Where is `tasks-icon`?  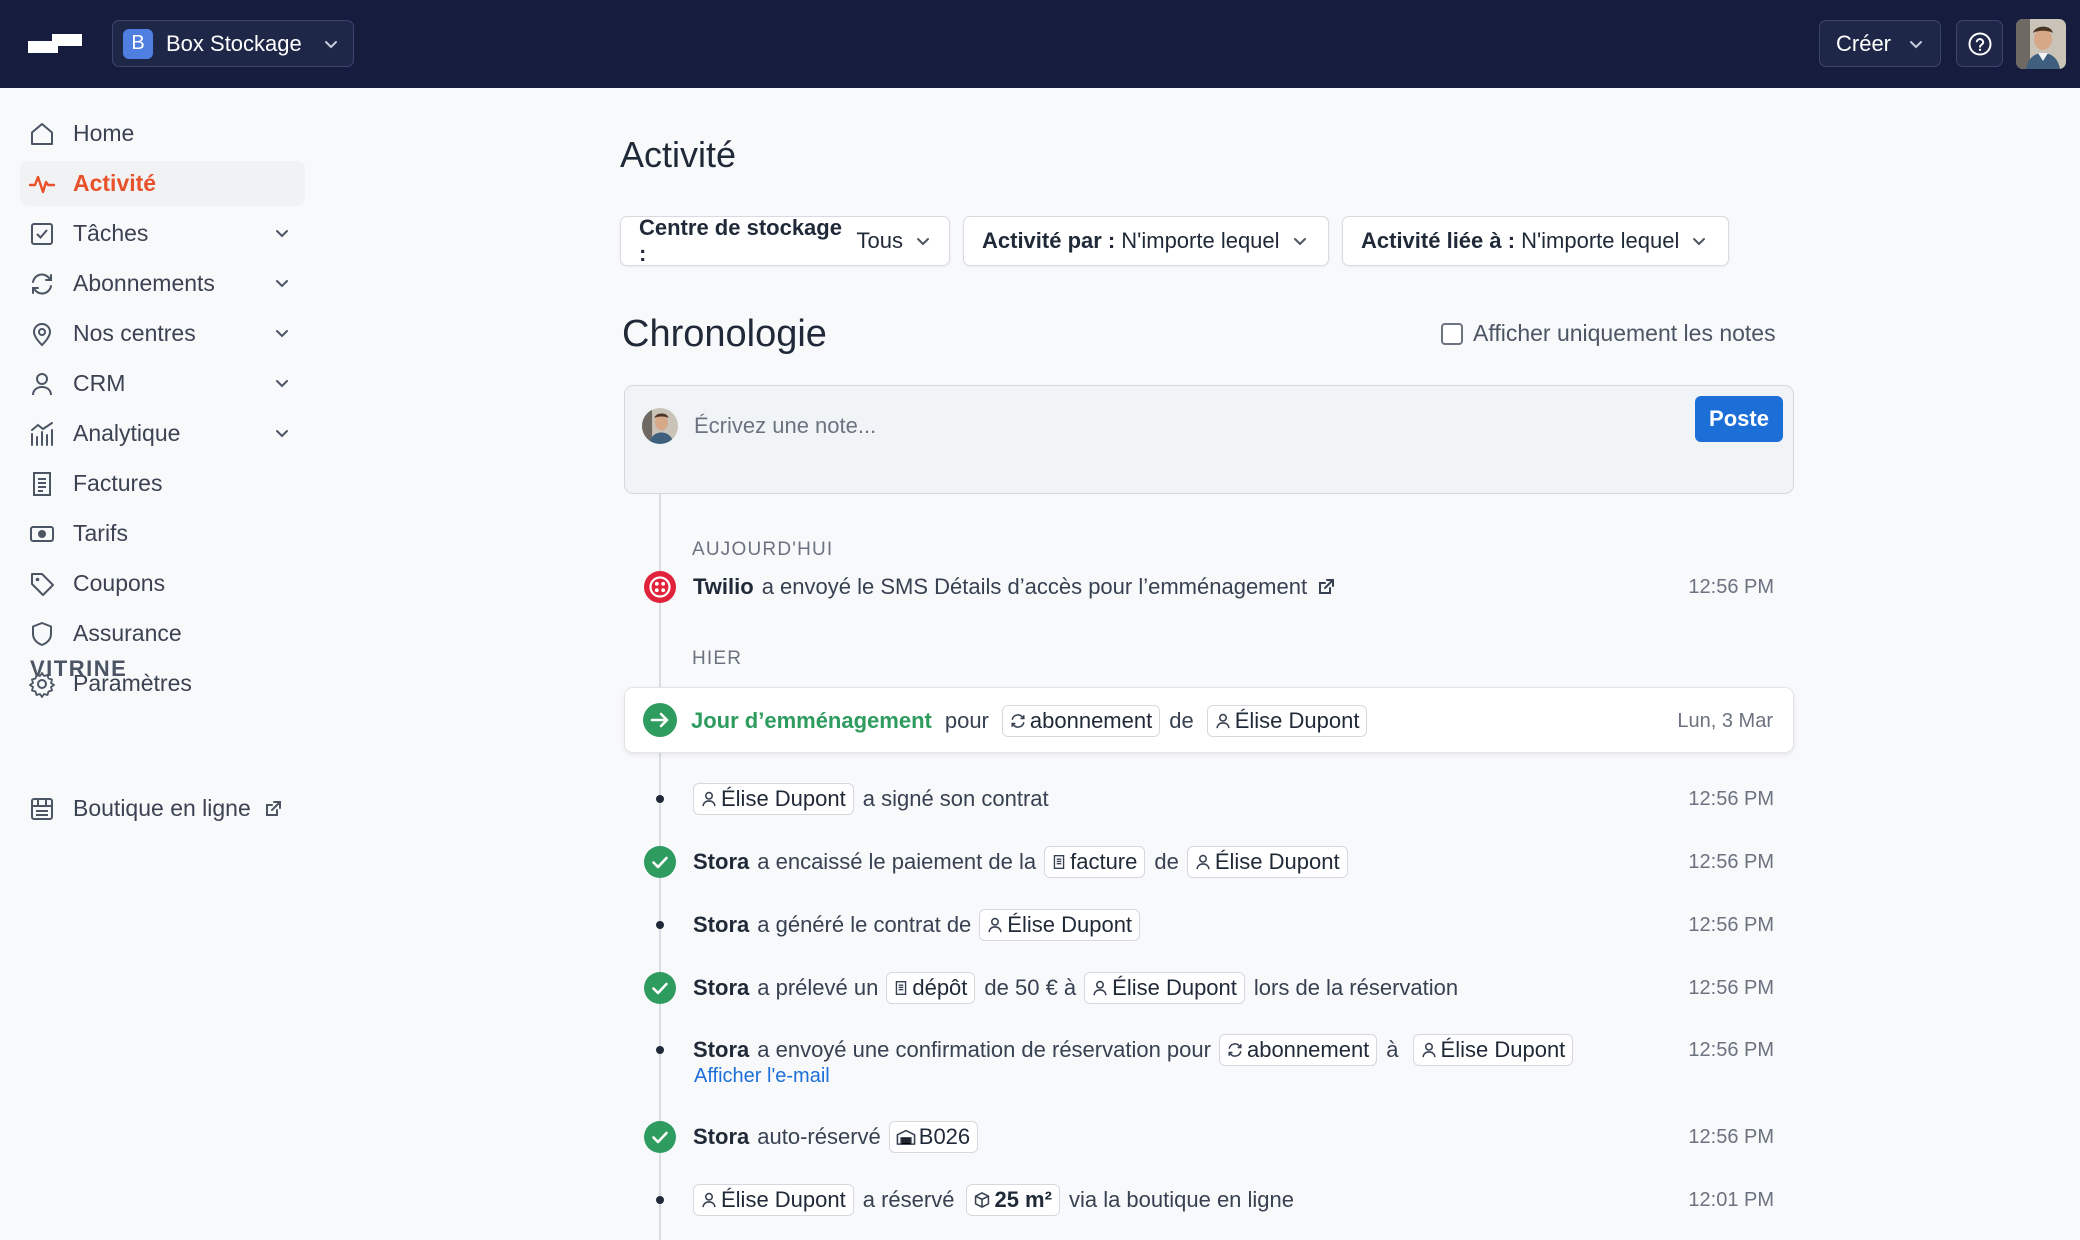 tasks-icon is located at coordinates (42, 234).